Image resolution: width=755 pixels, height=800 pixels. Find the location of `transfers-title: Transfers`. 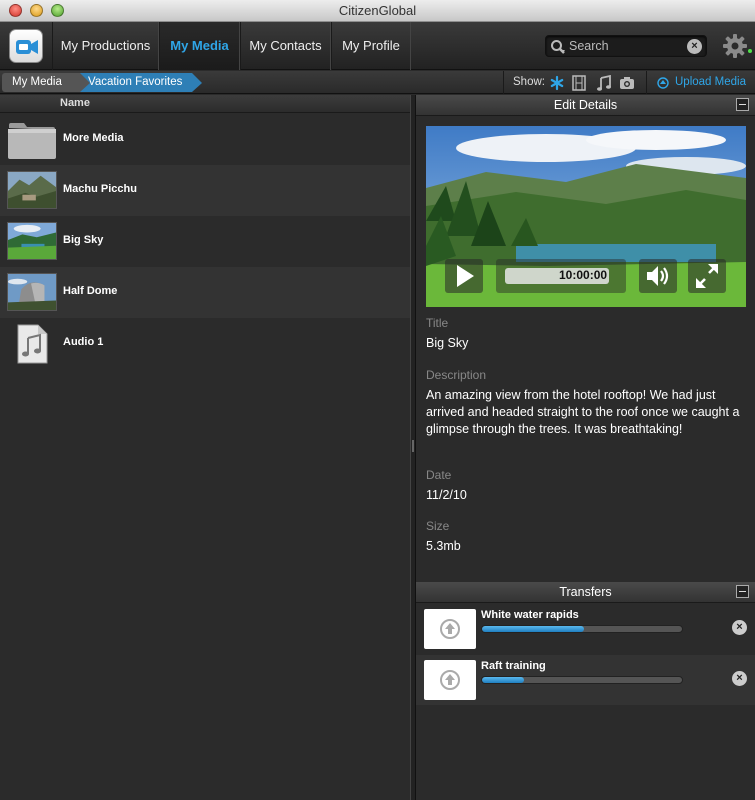

transfers-title: Transfers is located at coordinates (585, 592).